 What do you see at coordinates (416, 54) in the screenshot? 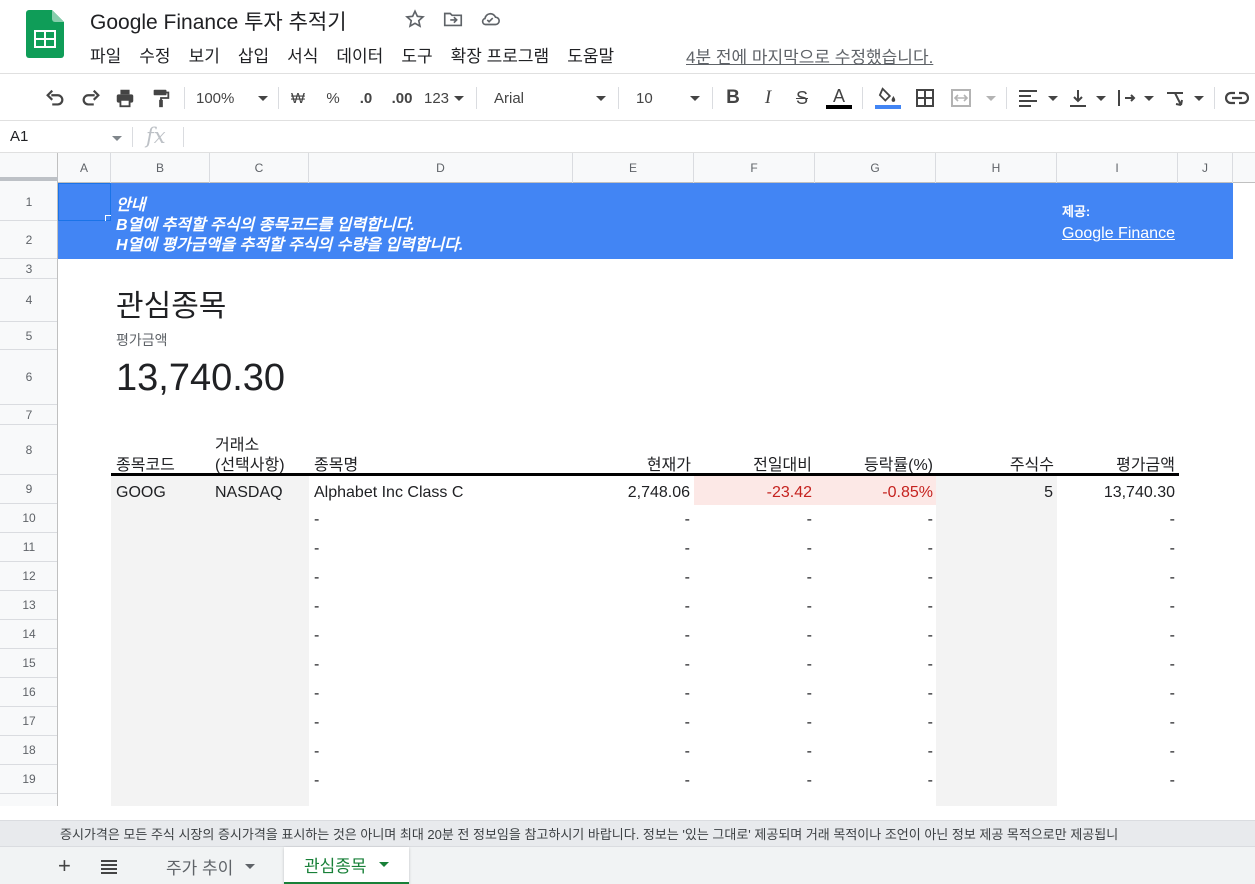
I see `menu-tools: 도구` at bounding box center [416, 54].